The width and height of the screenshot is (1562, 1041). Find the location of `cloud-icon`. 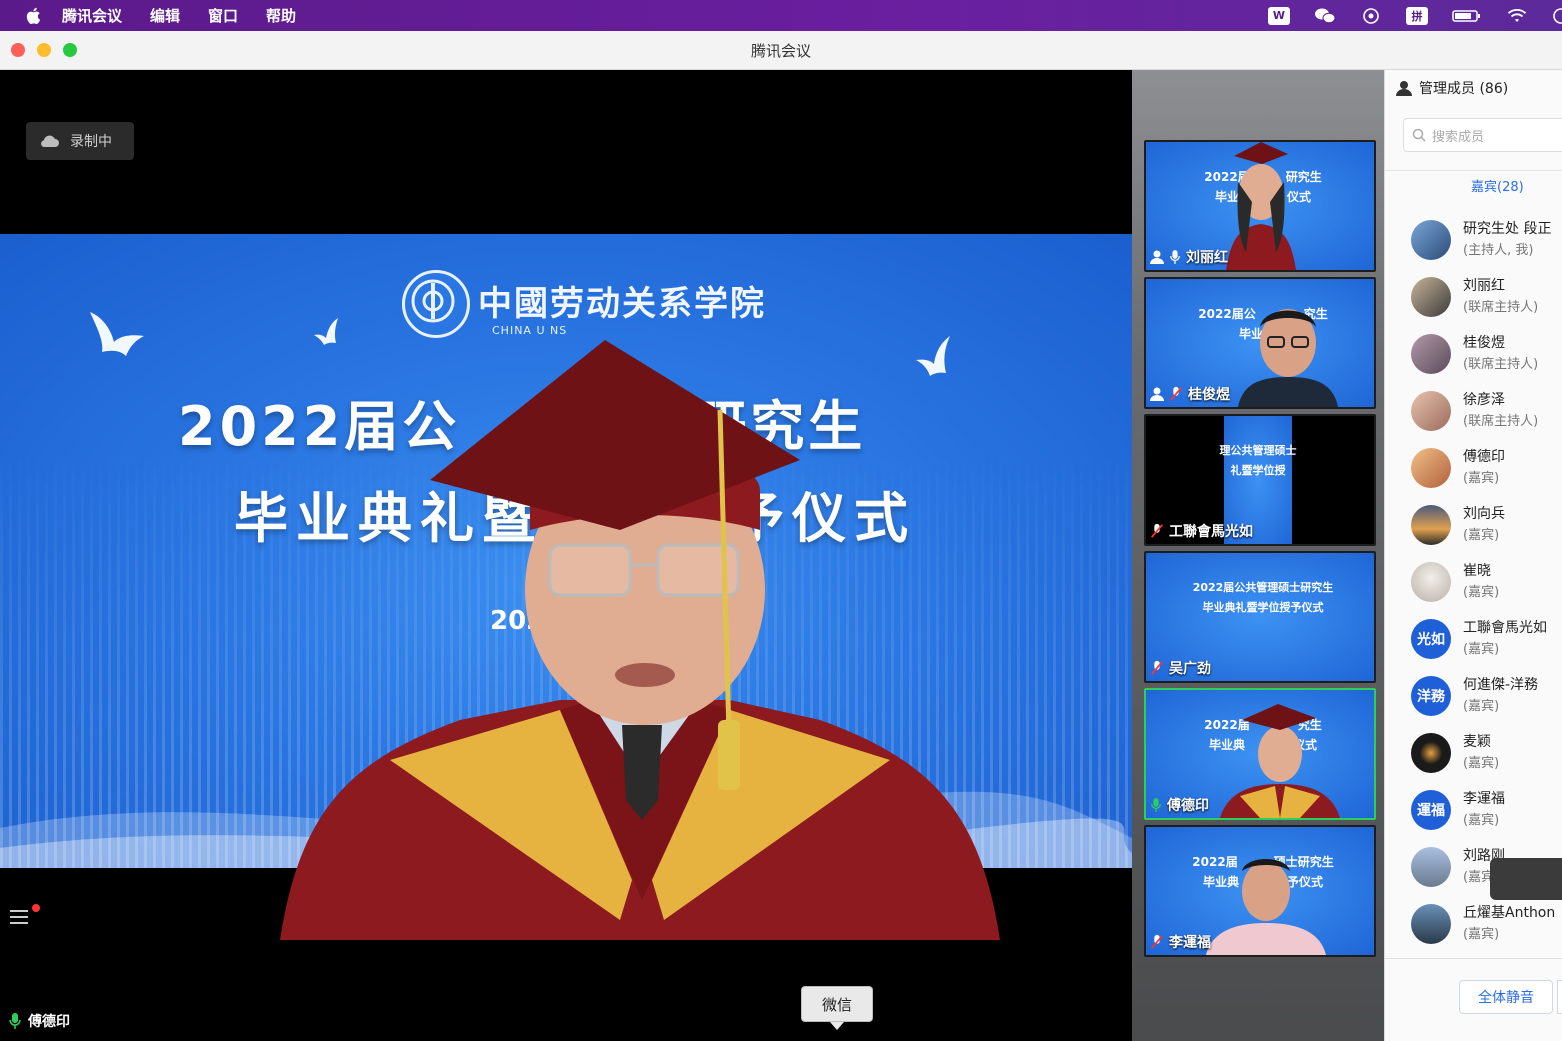

cloud-icon is located at coordinates (50, 141).